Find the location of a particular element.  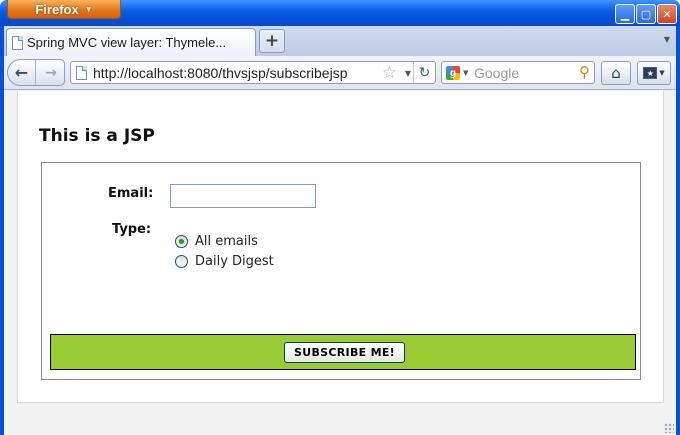

home-button: ⌂ is located at coordinates (616, 73).